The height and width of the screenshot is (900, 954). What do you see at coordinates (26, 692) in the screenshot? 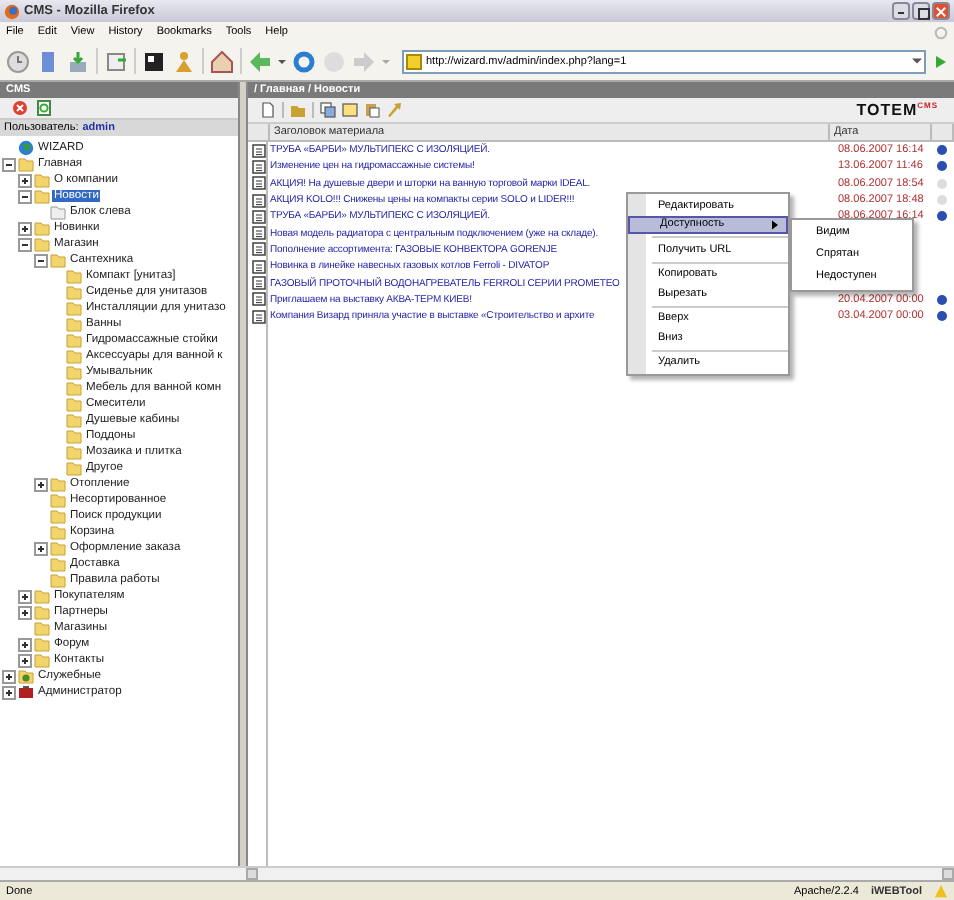
I see `briefcase-icon` at bounding box center [26, 692].